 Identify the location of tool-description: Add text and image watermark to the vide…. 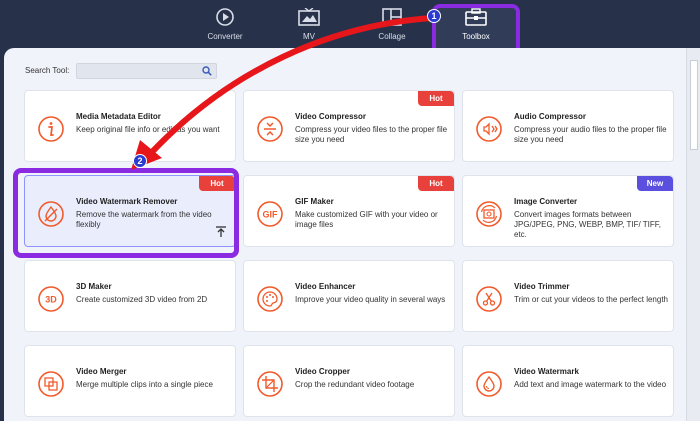
(590, 384).